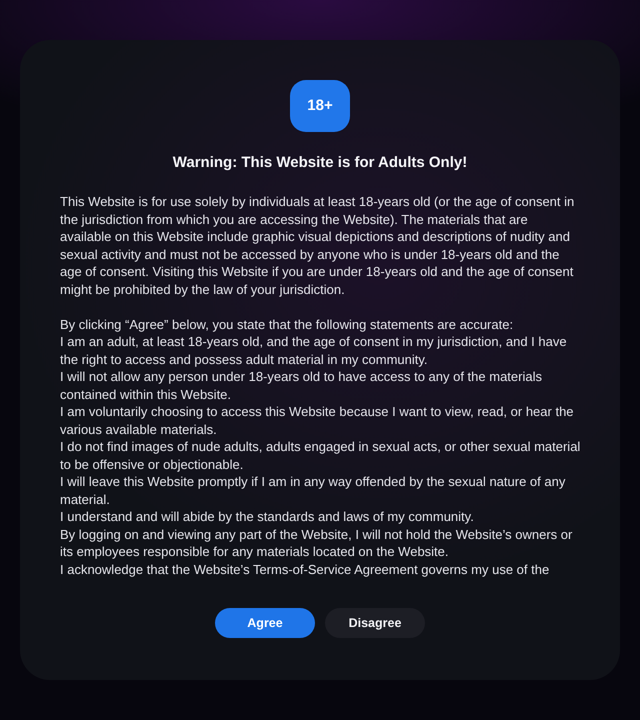 The width and height of the screenshot is (640, 720). Describe the element at coordinates (301, 385) in the screenshot. I see `consent-statement: I will not allow any person under 18-years old to have access to any of the materials contained within this Website.` at that location.